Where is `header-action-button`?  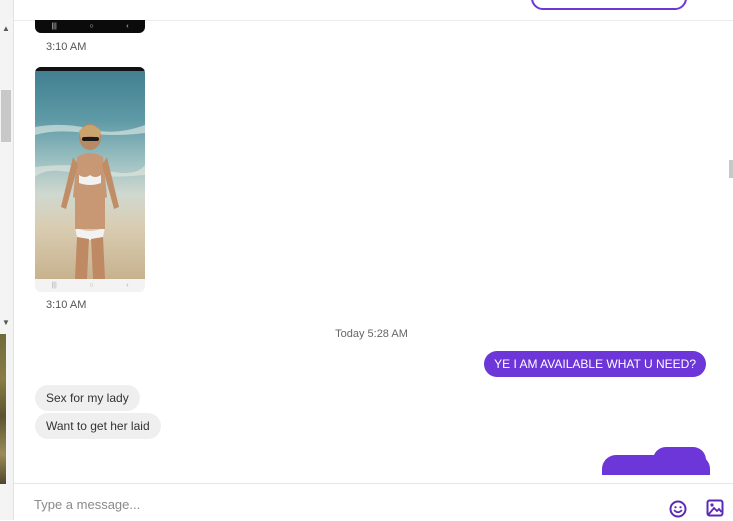 header-action-button is located at coordinates (609, 5).